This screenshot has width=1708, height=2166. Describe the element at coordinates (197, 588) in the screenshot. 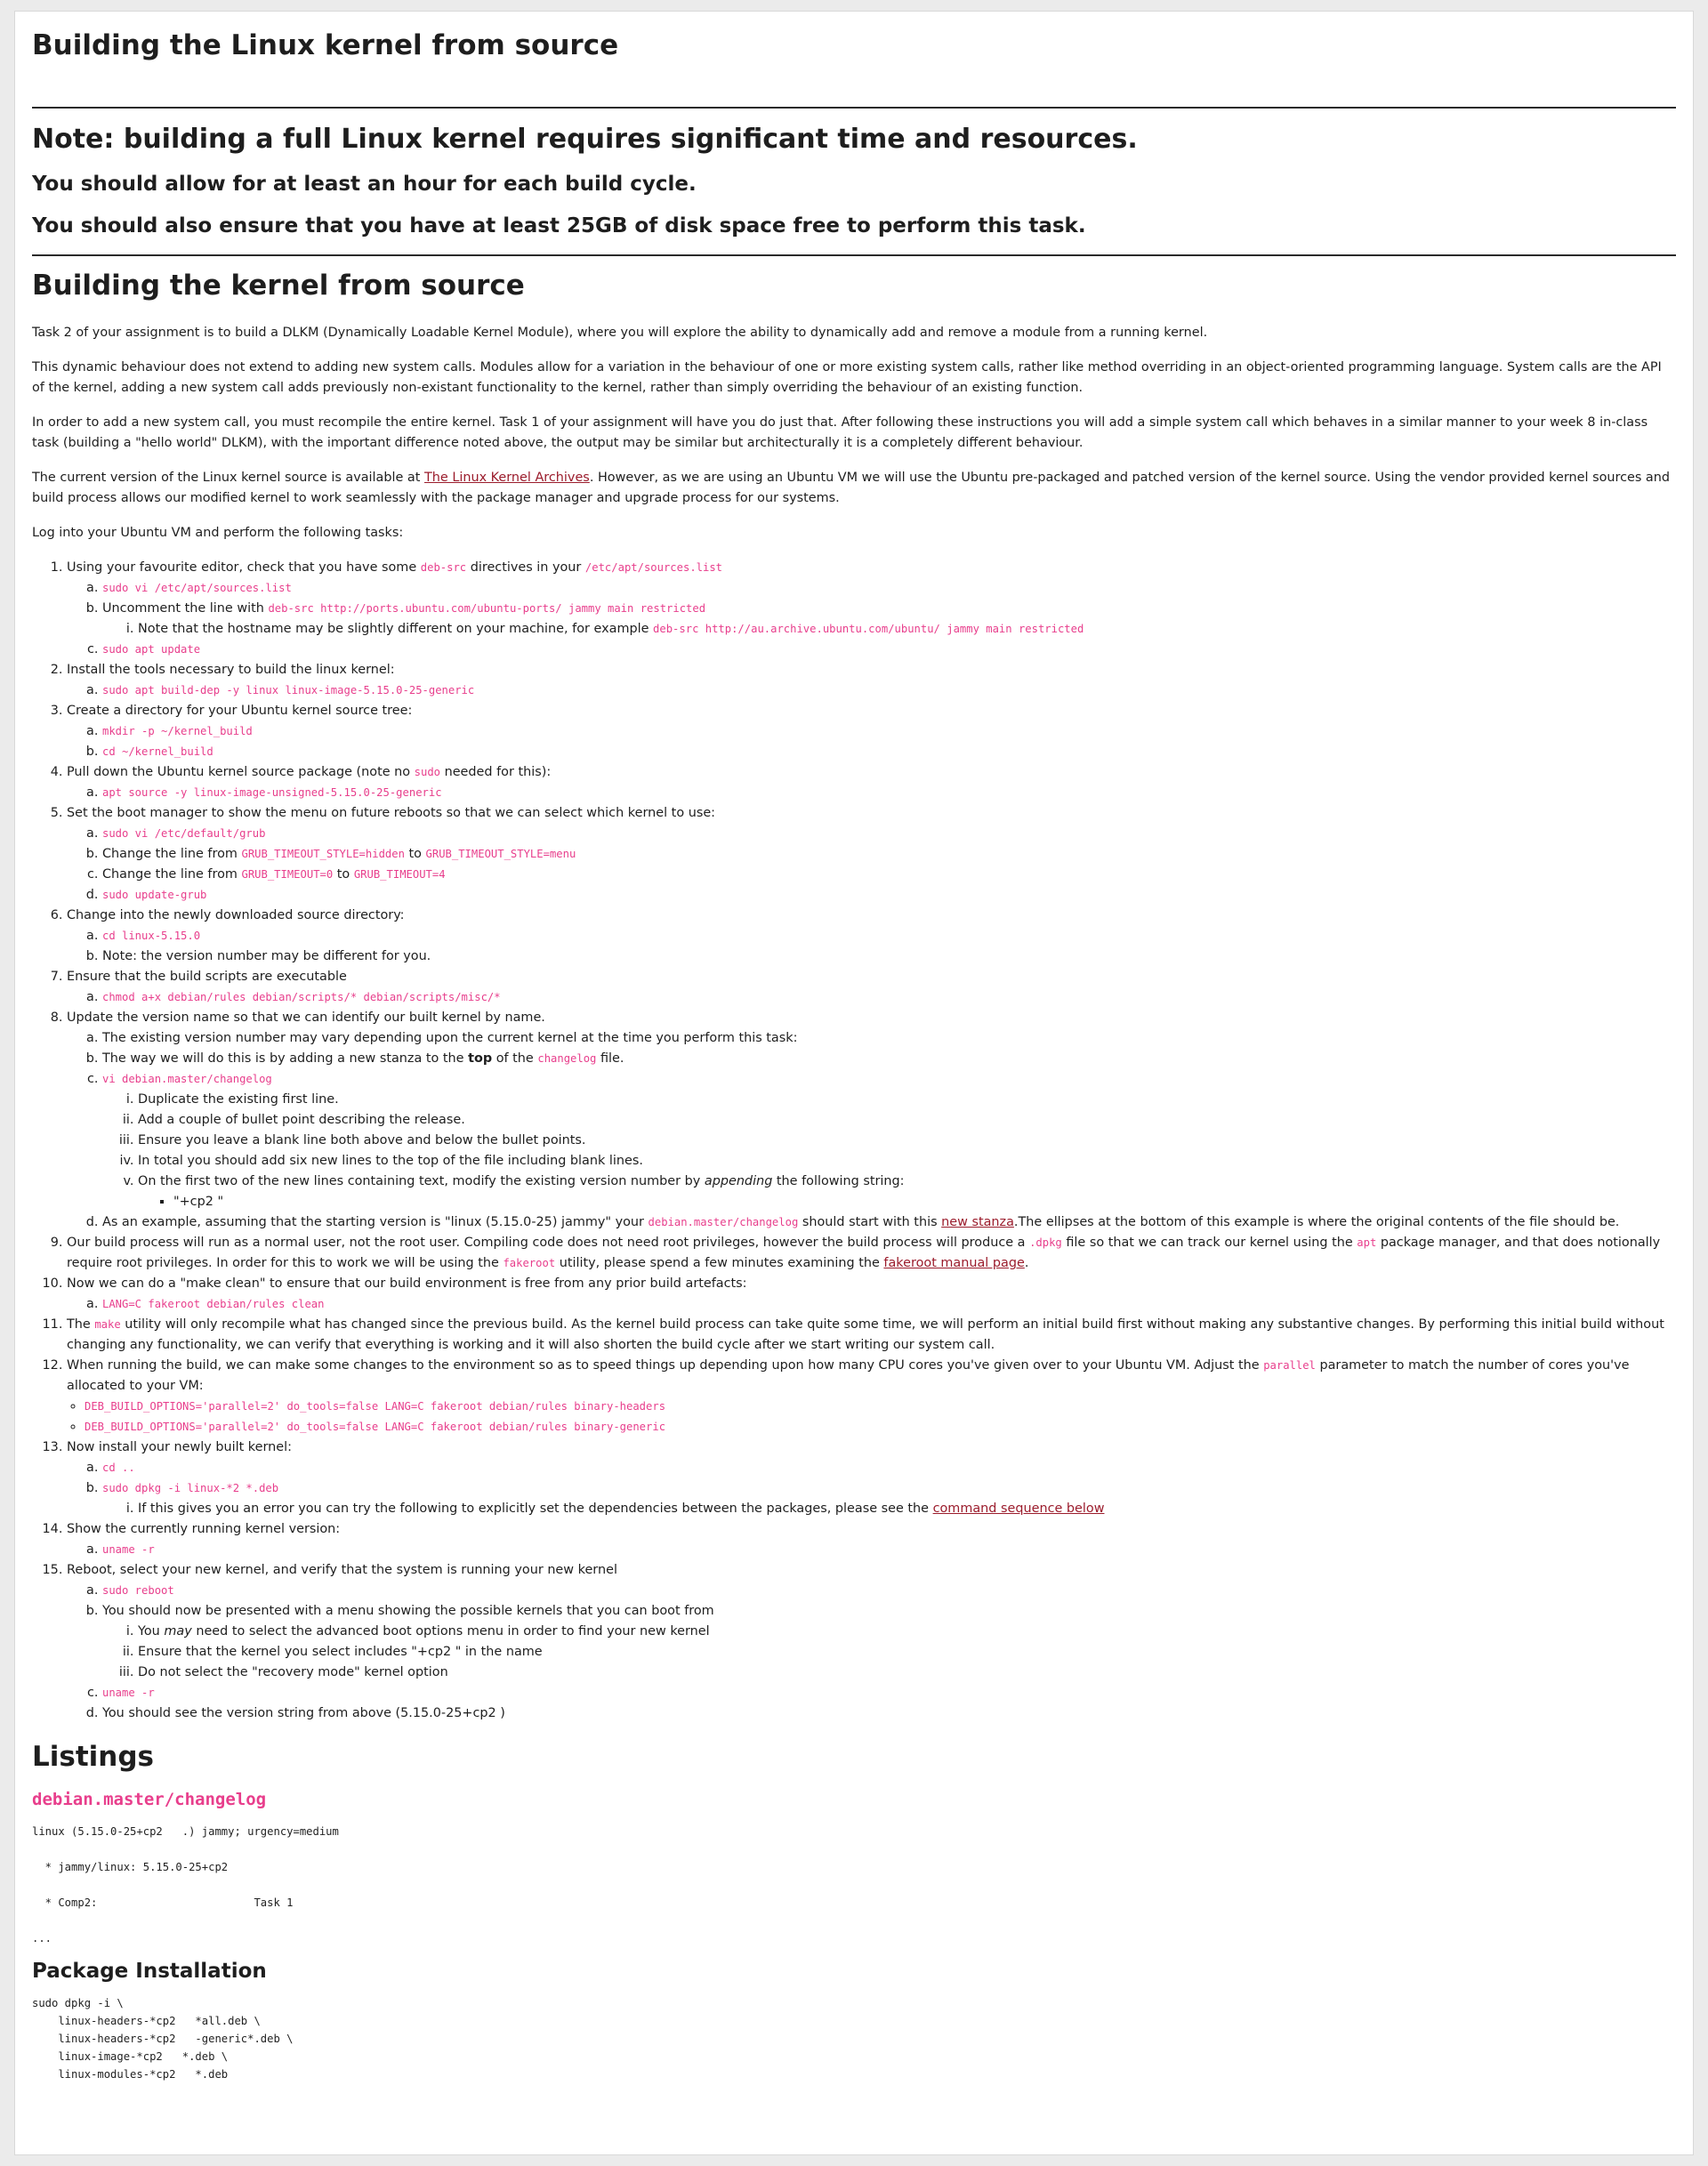

I see `code: sudo vi /etc/apt/sources.list` at that location.